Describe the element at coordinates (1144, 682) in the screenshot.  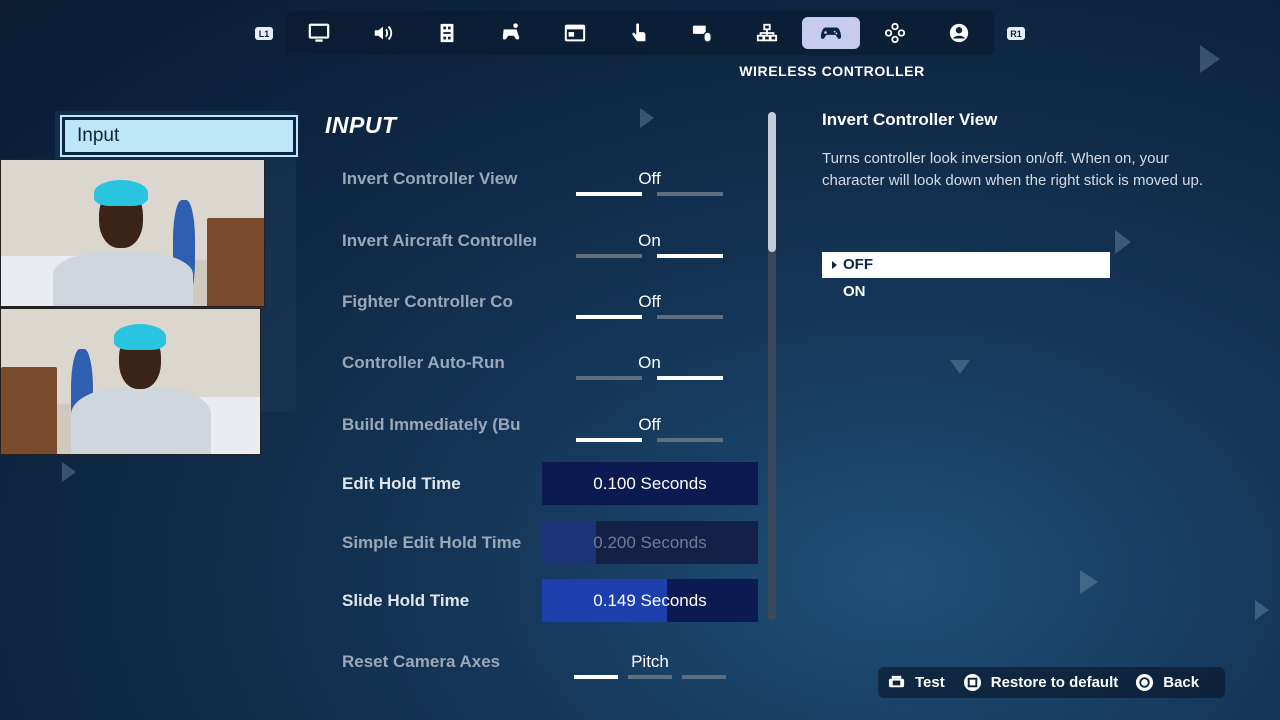
I see `circle-button-icon` at that location.